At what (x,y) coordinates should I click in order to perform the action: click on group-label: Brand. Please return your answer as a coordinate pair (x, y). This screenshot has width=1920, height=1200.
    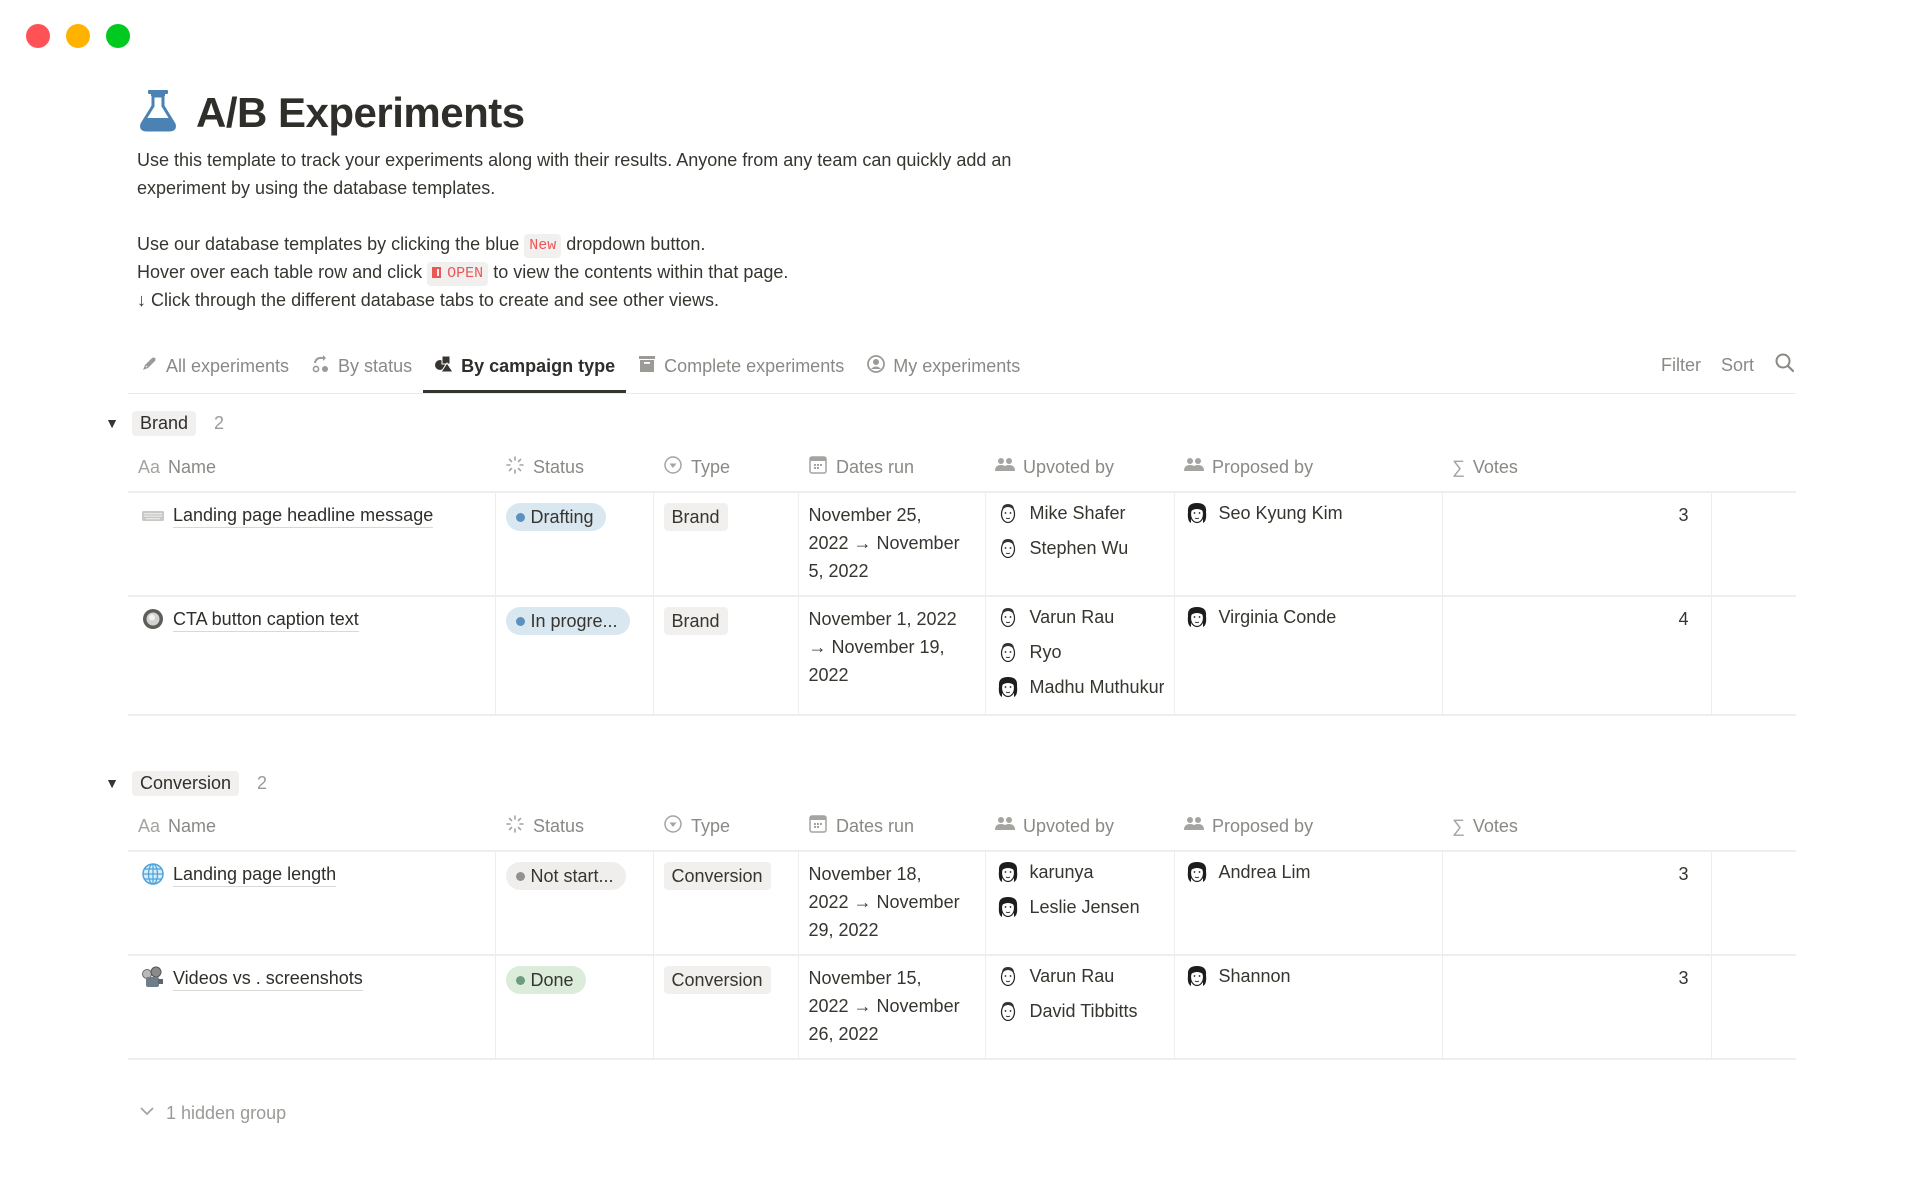
    Looking at the image, I should click on (164, 423).